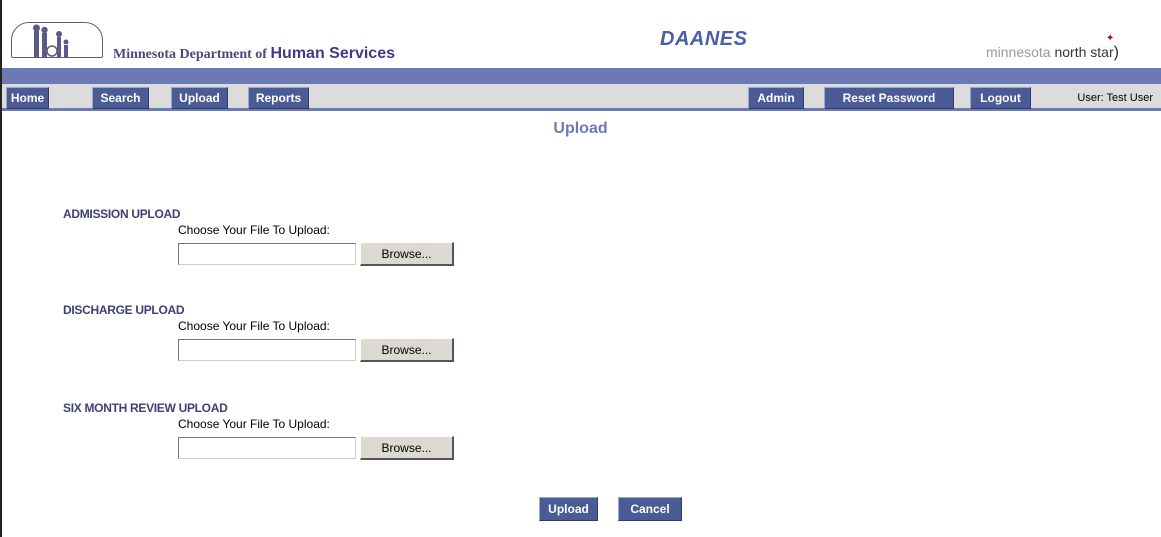  Describe the element at coordinates (124, 310) in the screenshot. I see `discharge-upload-label: DISCHARGE UPLOAD` at that location.